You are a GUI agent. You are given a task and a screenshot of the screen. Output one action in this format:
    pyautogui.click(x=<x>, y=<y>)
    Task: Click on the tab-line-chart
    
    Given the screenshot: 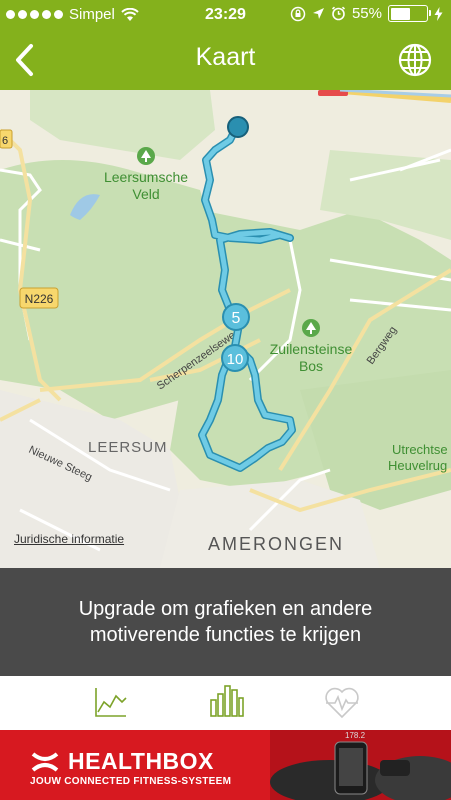 What is the action you would take?
    pyautogui.click(x=110, y=702)
    